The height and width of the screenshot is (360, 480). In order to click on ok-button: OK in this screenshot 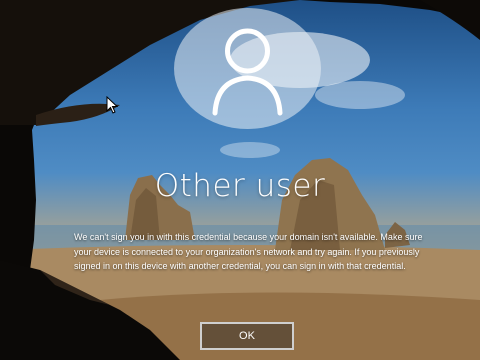, I will do `click(247, 336)`.